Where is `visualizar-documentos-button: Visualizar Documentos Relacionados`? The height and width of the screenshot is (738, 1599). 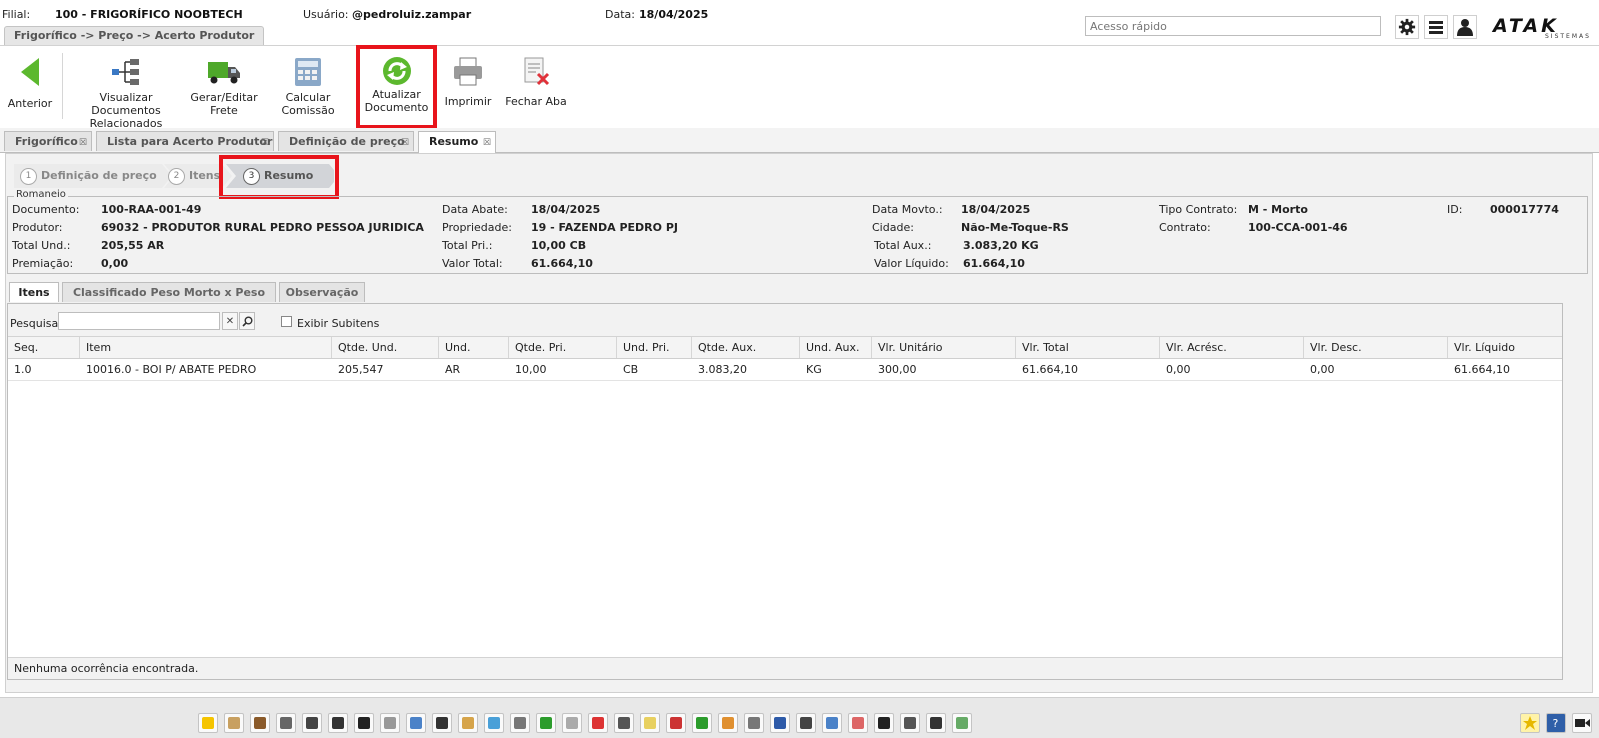
visualizar-documentos-button: Visualizar Documentos Relacionados is located at coordinates (126, 87).